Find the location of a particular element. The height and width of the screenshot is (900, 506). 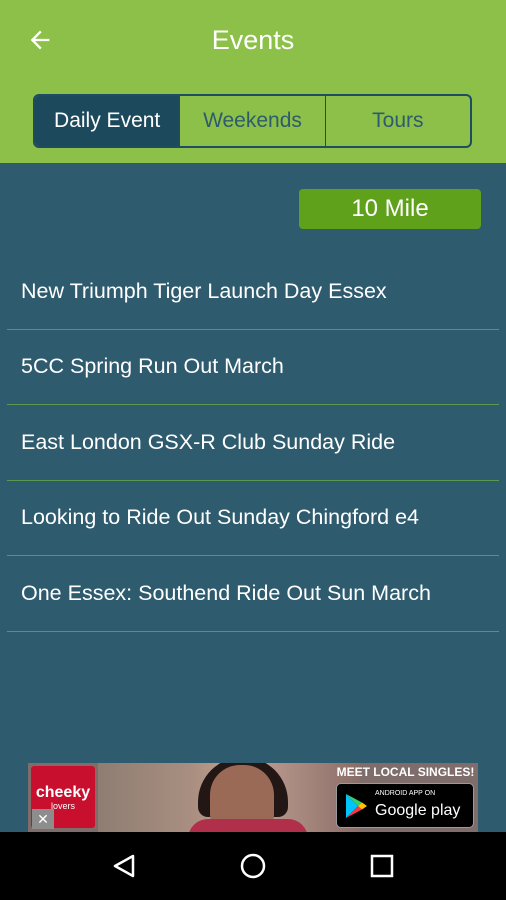

tab-weekends: Weekends is located at coordinates (253, 121).